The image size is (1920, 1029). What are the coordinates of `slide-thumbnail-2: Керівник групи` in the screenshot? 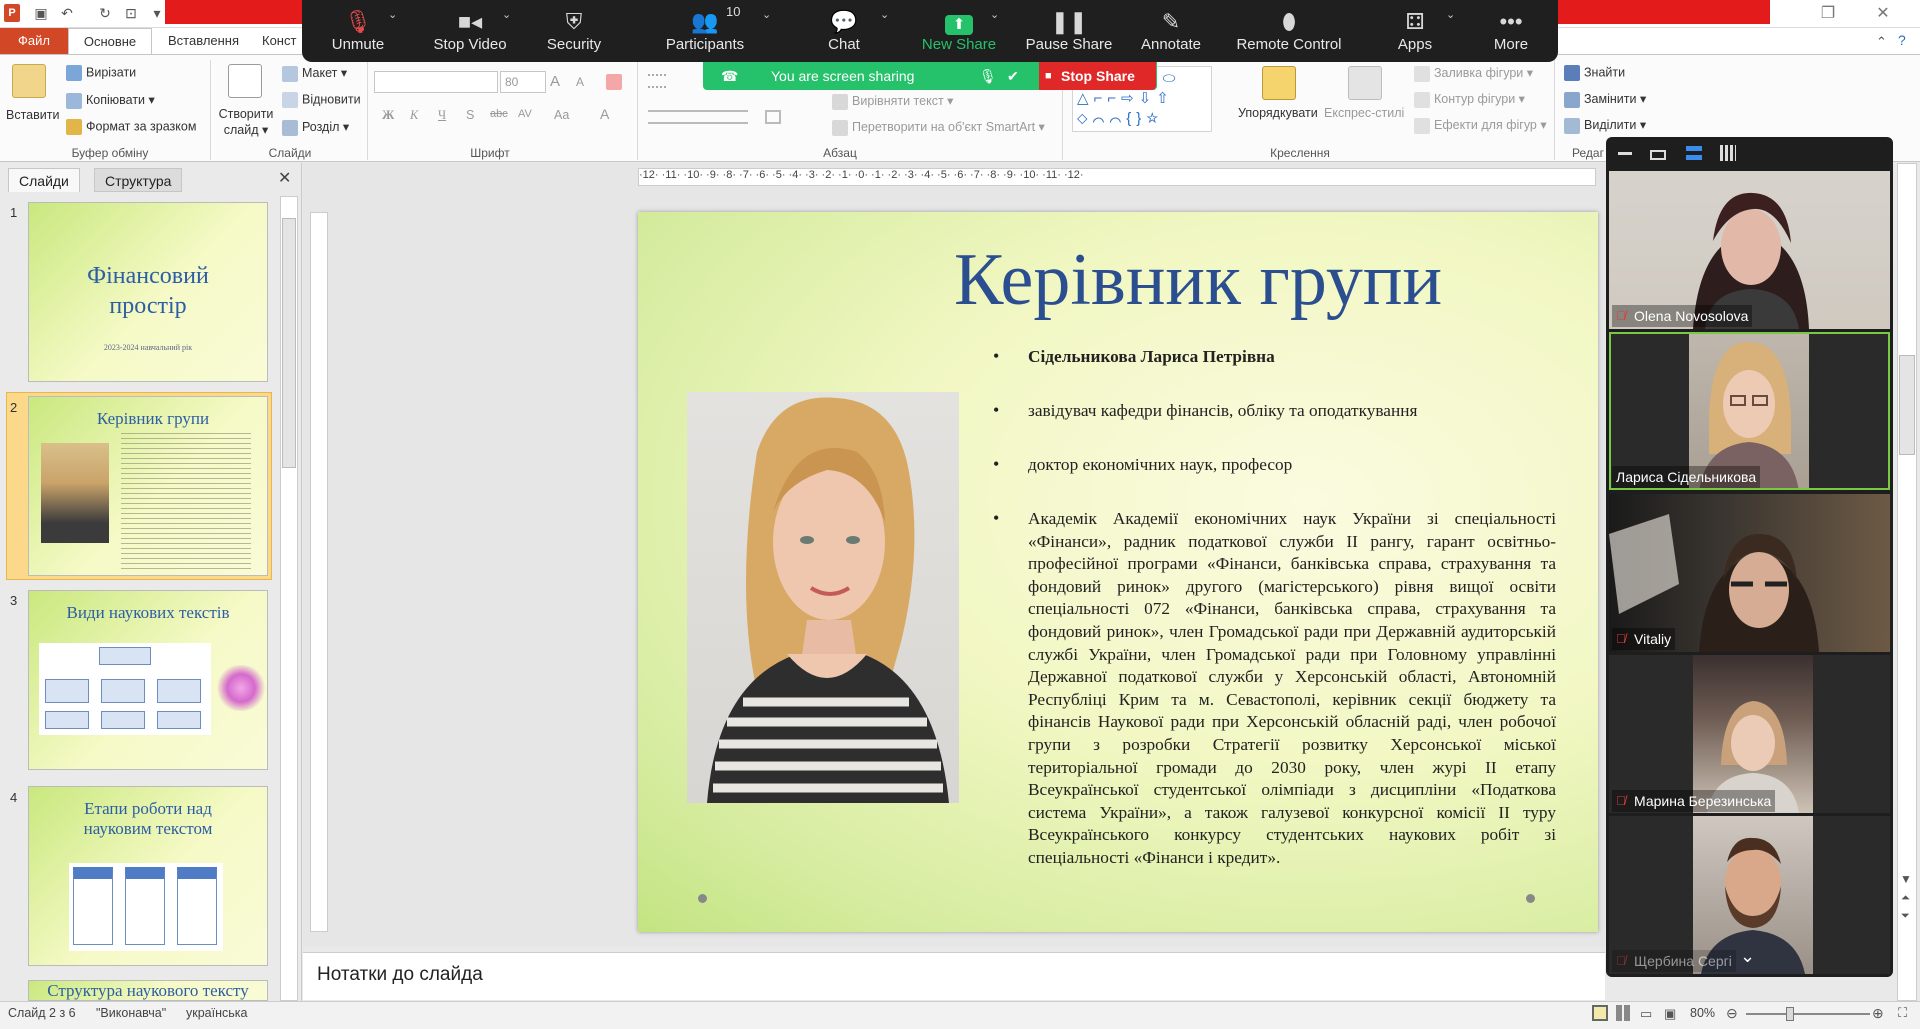 It's located at (148, 486).